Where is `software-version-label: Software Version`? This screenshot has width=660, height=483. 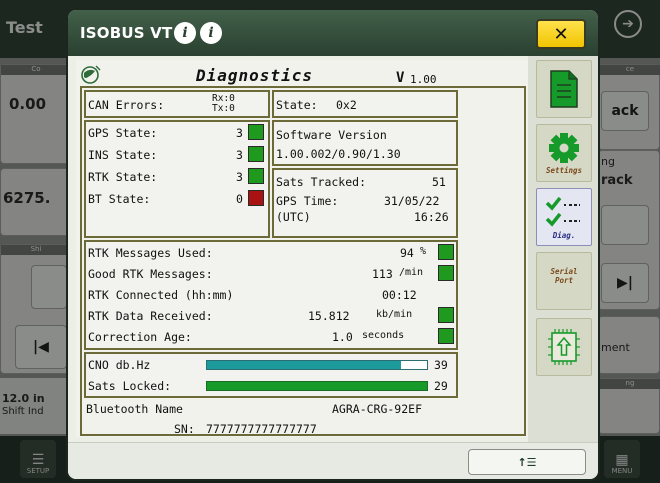
software-version-label: Software Version is located at coordinates (331, 135).